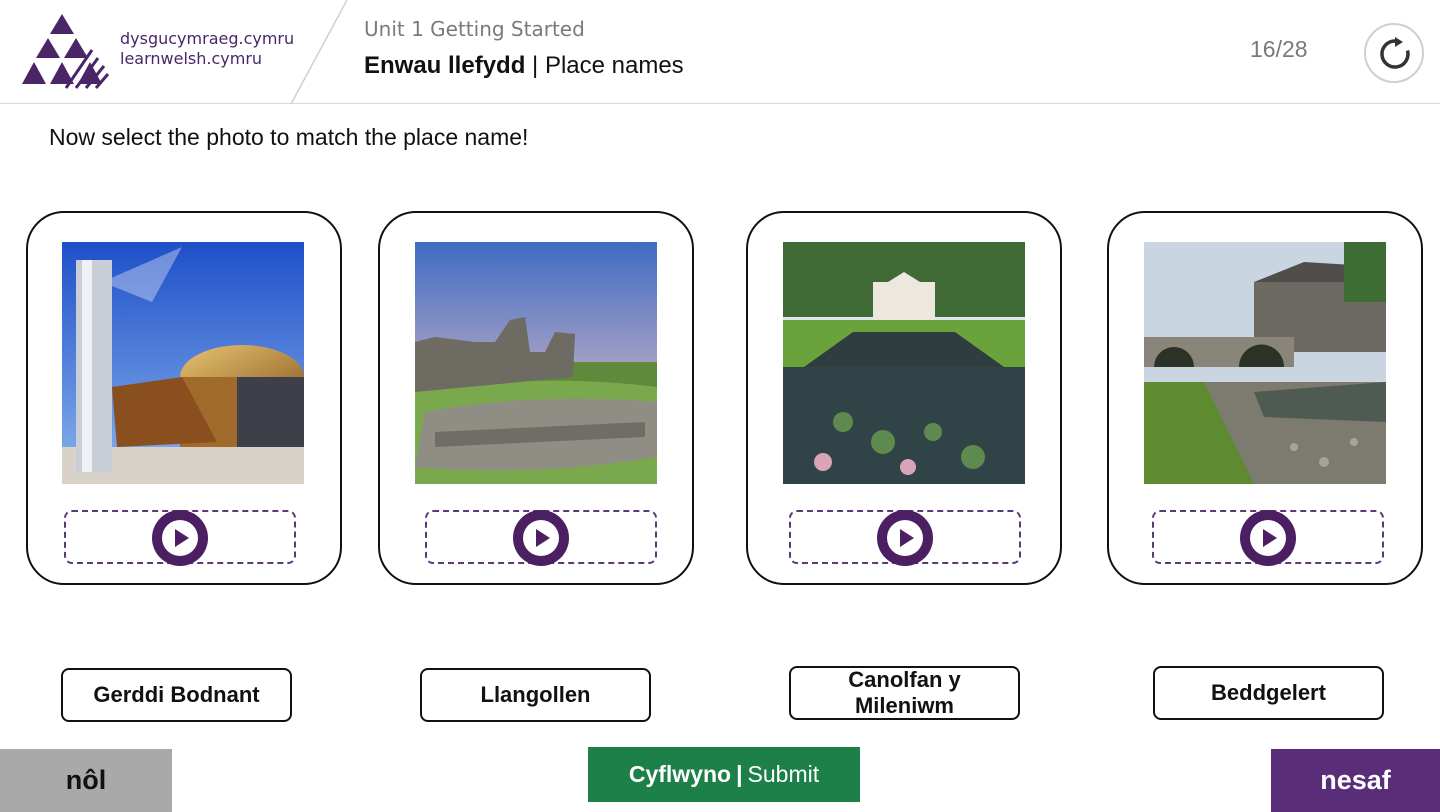  What do you see at coordinates (904, 363) in the screenshot?
I see `garden-canal-pavilion-photo` at bounding box center [904, 363].